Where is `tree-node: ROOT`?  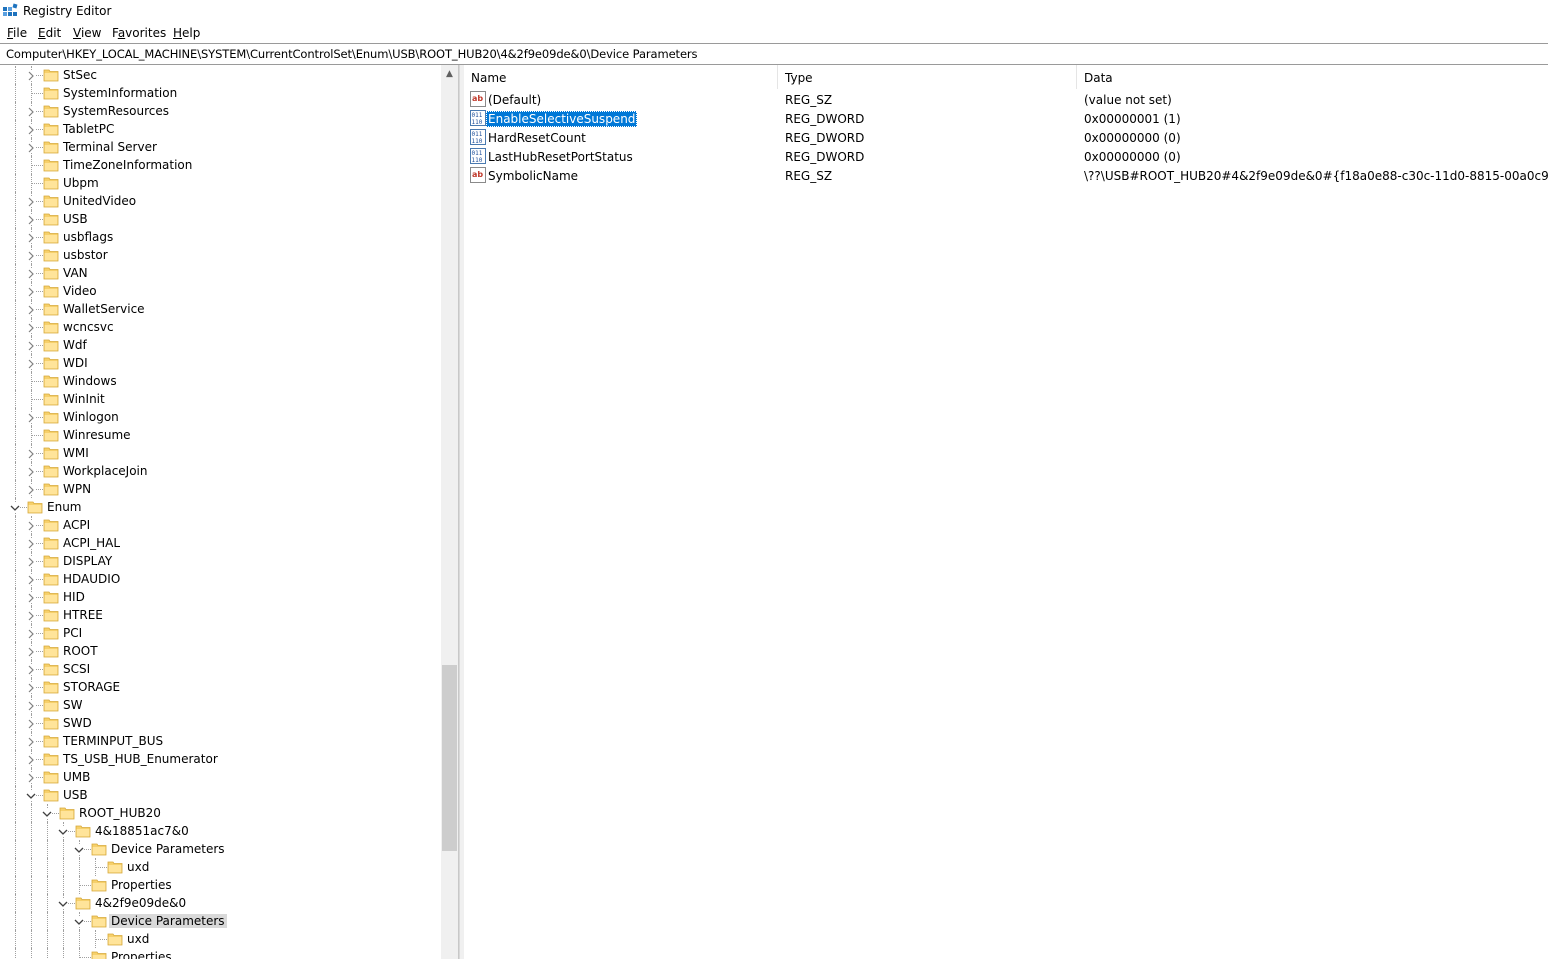
tree-node: ROOT is located at coordinates (220, 651).